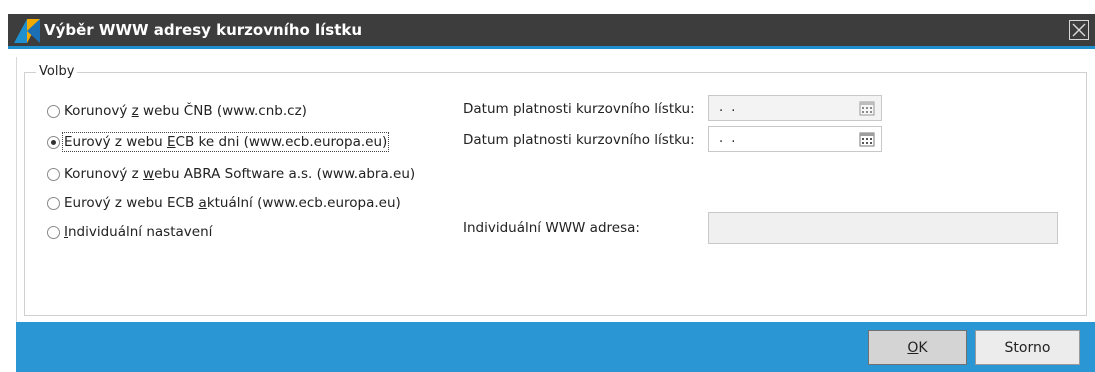 This screenshot has height=372, width=1095. I want to click on date1-label: Datum platnosti kurzovního lístku:, so click(579, 109).